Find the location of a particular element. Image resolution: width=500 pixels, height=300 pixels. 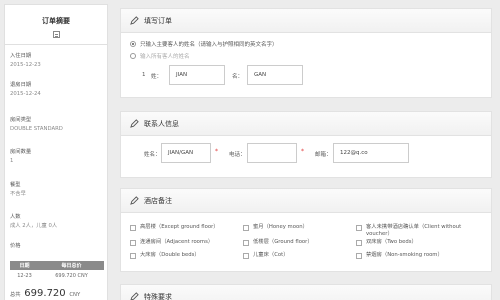

meal-value: 不含早 is located at coordinates (18, 194).